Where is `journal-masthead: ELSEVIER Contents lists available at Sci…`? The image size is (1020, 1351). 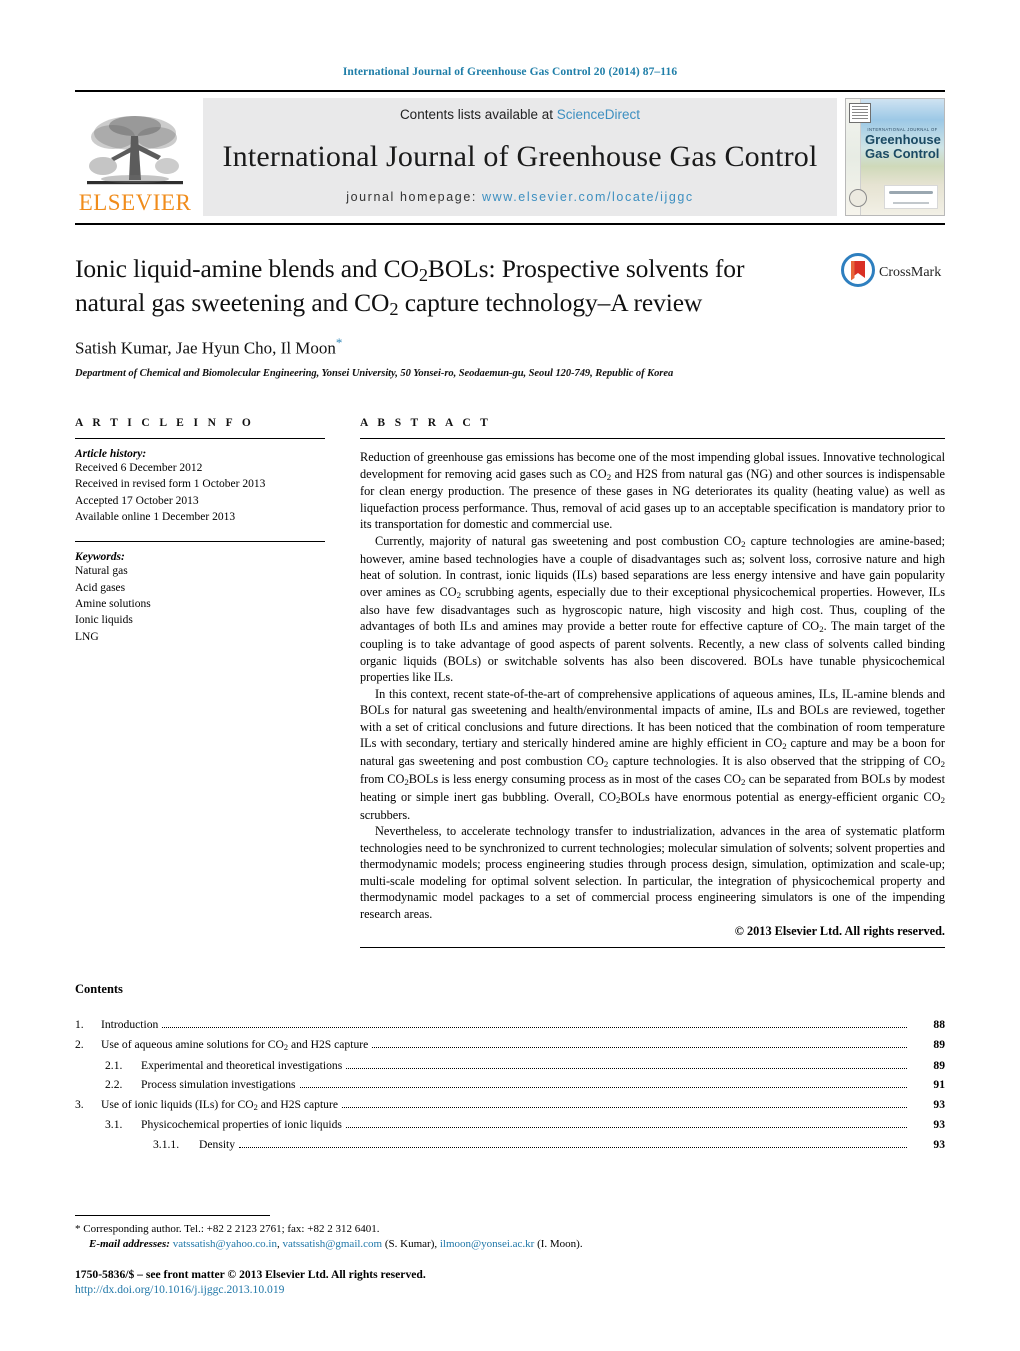
journal-masthead: ELSEVIER Contents lists available at Sci… is located at coordinates (510, 153).